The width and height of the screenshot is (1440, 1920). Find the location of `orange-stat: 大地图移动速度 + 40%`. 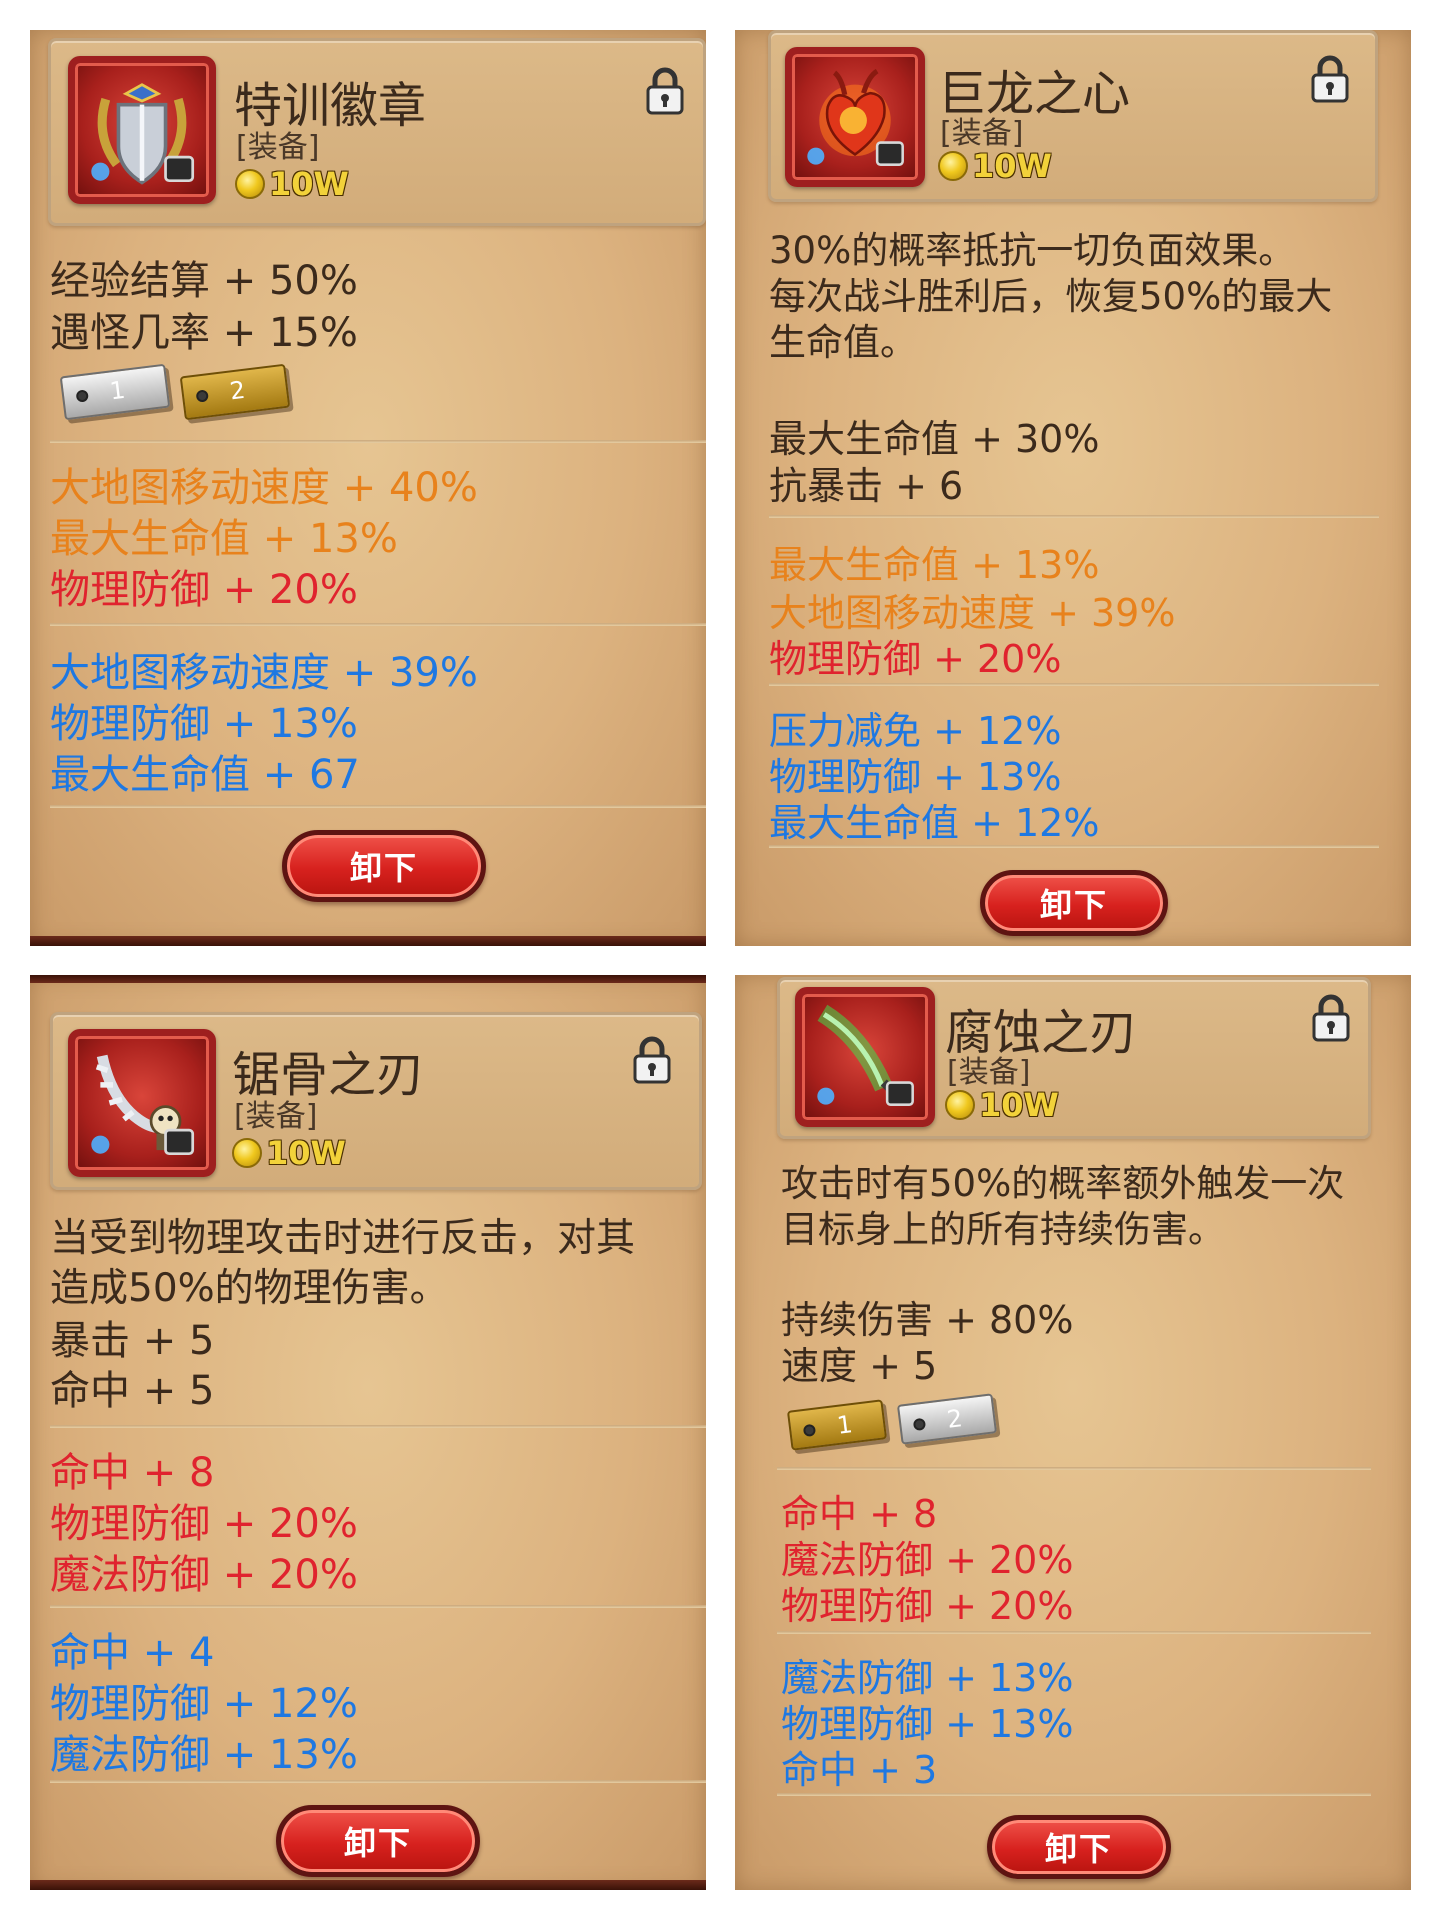

orange-stat: 大地图移动速度 + 40% is located at coordinates (264, 488).